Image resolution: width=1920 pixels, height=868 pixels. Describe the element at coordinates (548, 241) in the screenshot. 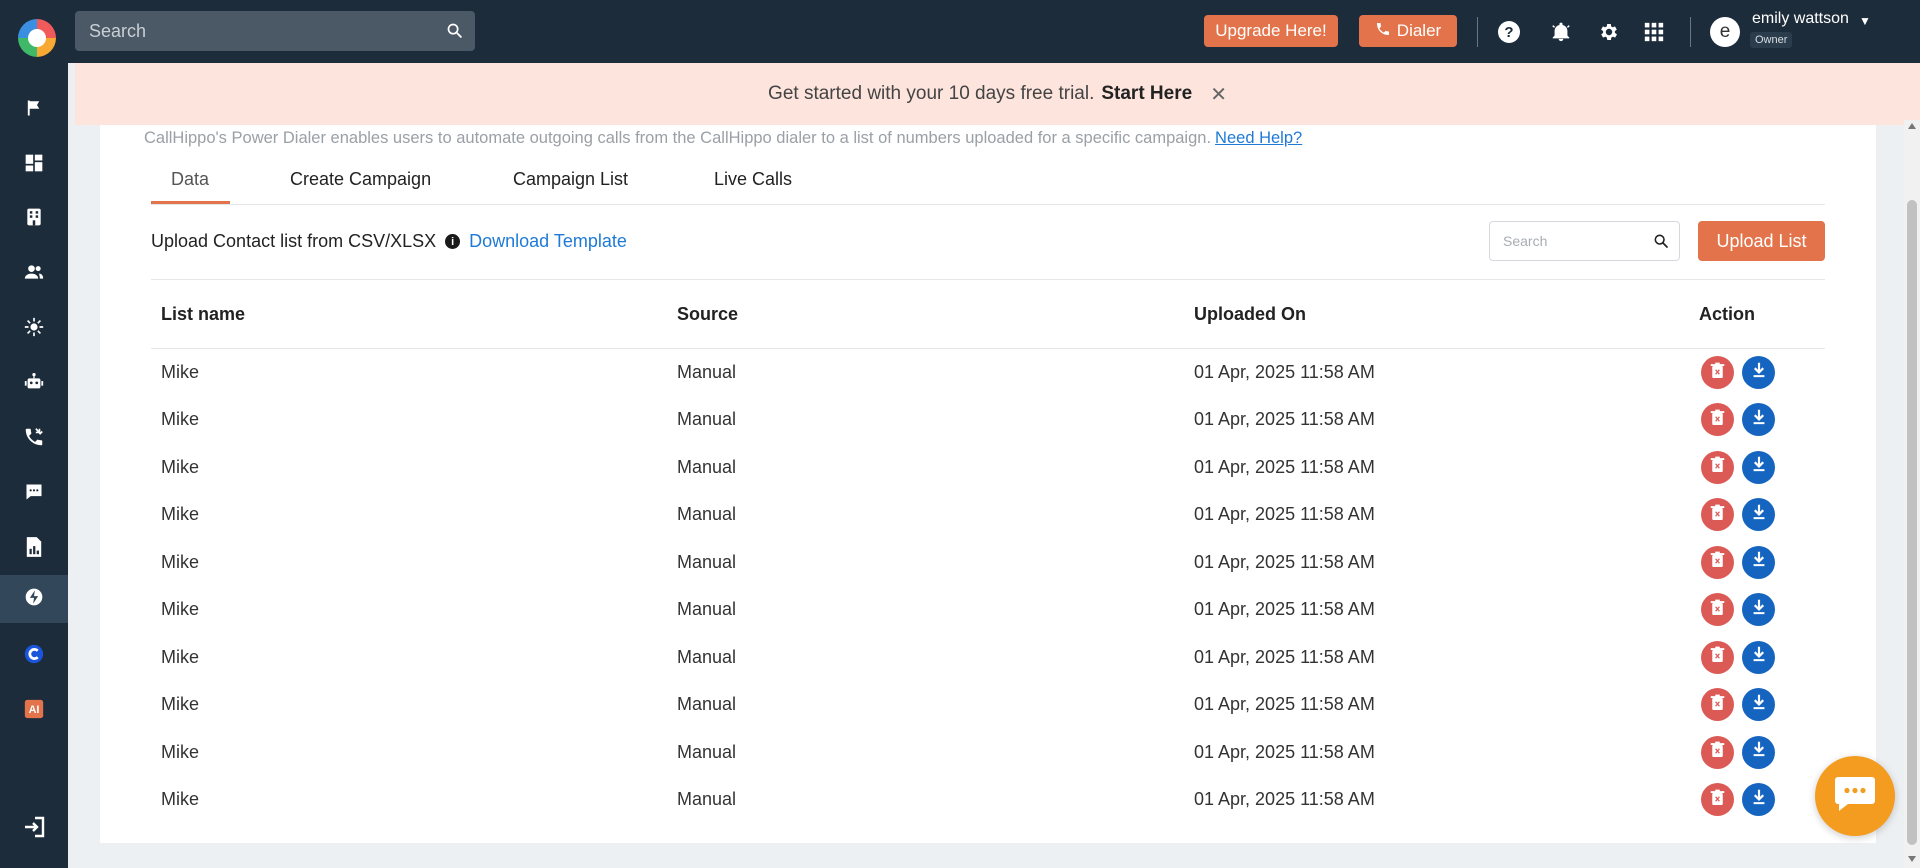

I see `download-template-link: Download Template` at that location.